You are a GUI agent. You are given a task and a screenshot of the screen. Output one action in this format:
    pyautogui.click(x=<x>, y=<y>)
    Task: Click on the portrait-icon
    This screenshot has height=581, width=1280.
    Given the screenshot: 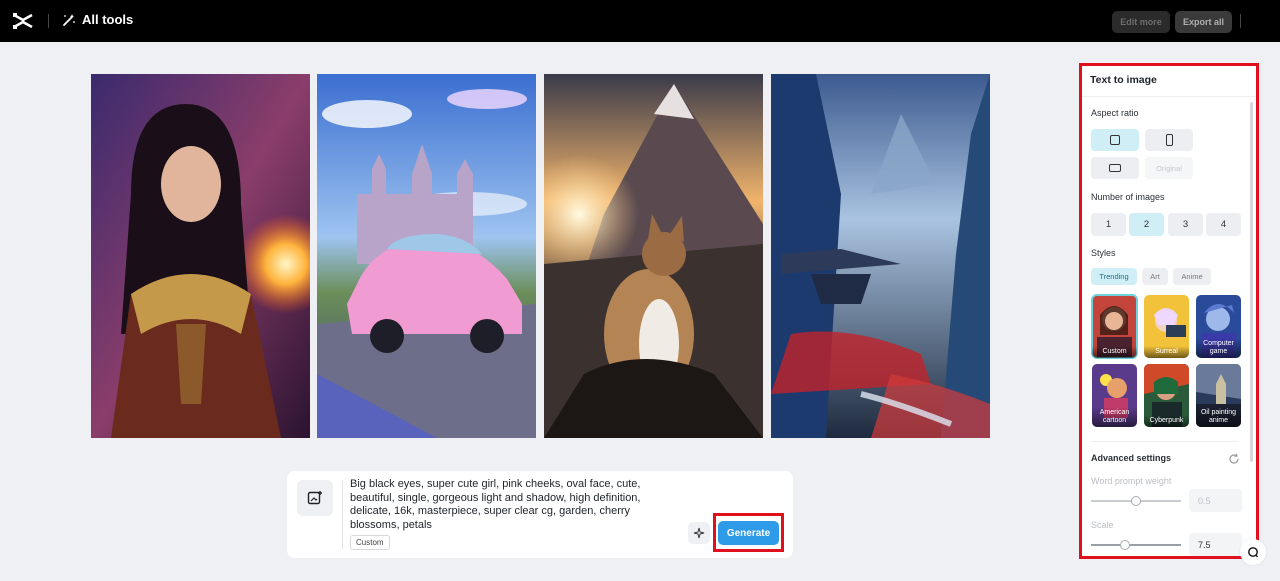 What is the action you would take?
    pyautogui.click(x=1169, y=140)
    